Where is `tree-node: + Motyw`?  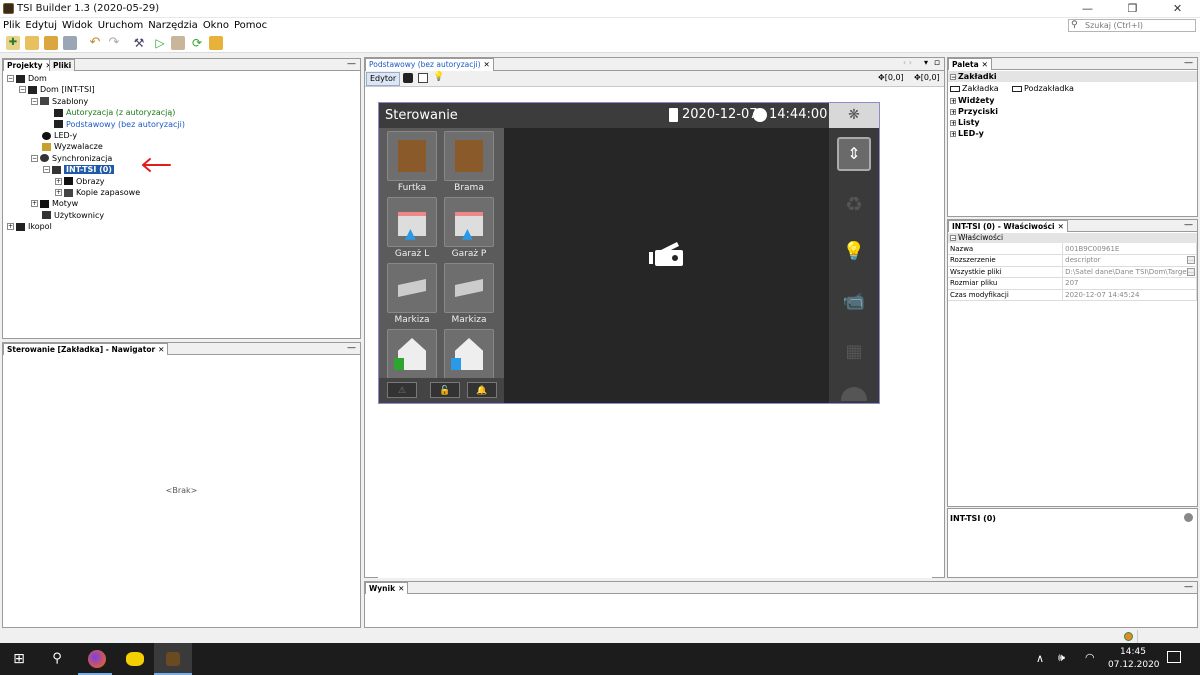
tree-node: + Motyw is located at coordinates (54, 203).